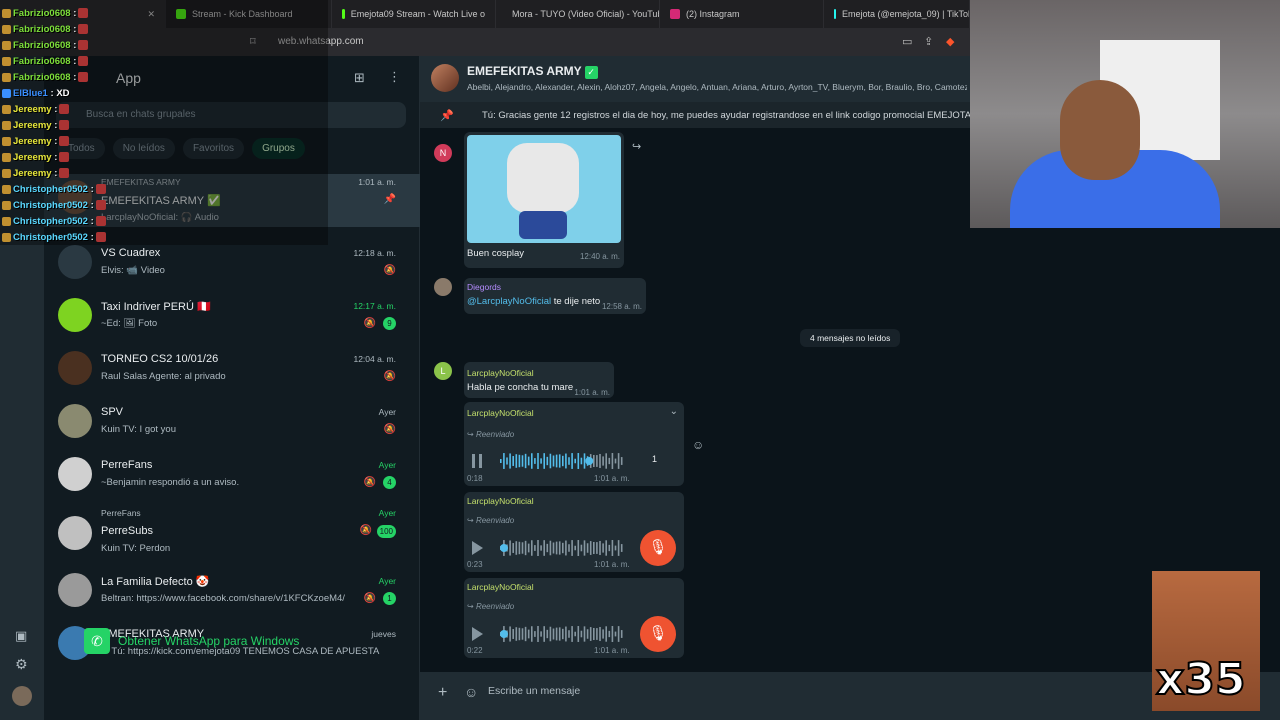 The image size is (1280, 720). I want to click on avatar: L, so click(443, 371).